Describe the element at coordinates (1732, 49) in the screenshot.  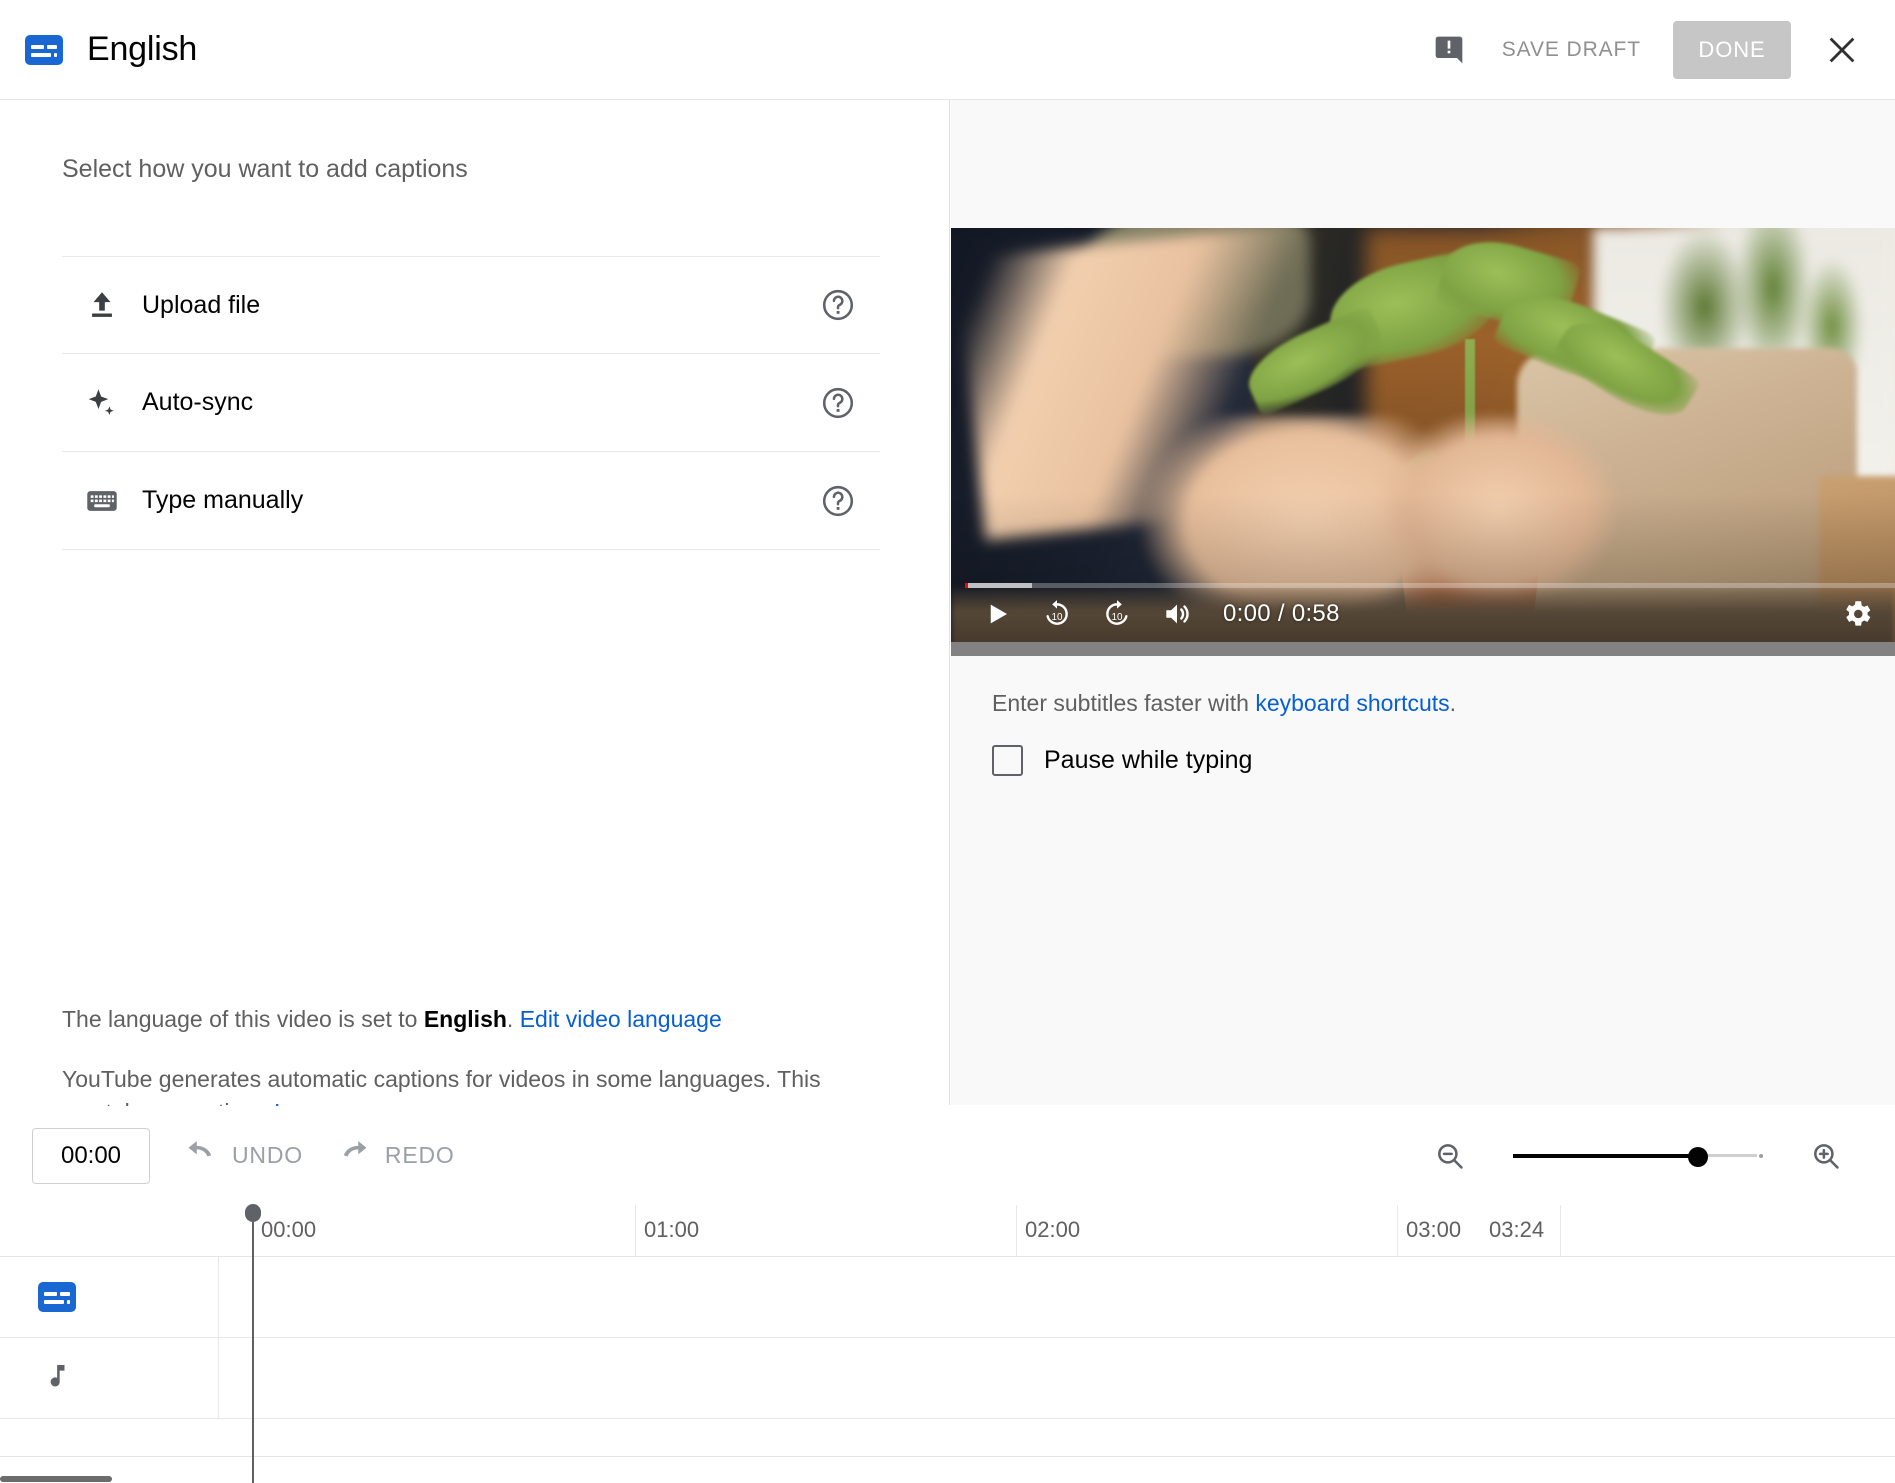
I see `done-button: DONE` at that location.